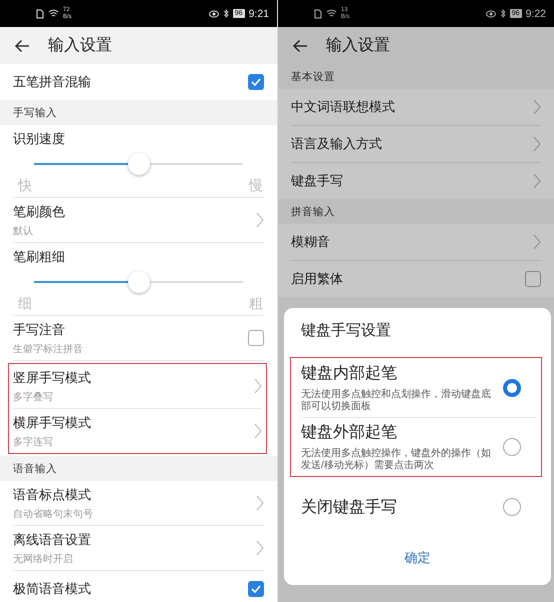 This screenshot has height=602, width=554. What do you see at coordinates (396, 400) in the screenshot?
I see `option-description: 无法使用多点触控和点划操作，滑动键盘底部可以切换面板` at bounding box center [396, 400].